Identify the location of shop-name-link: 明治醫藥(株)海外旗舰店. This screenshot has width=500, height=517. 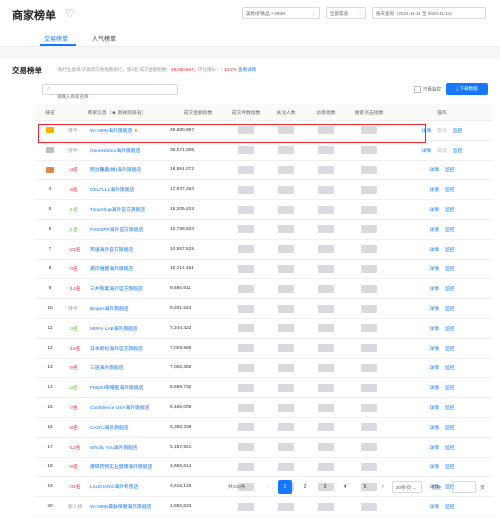
(115, 170).